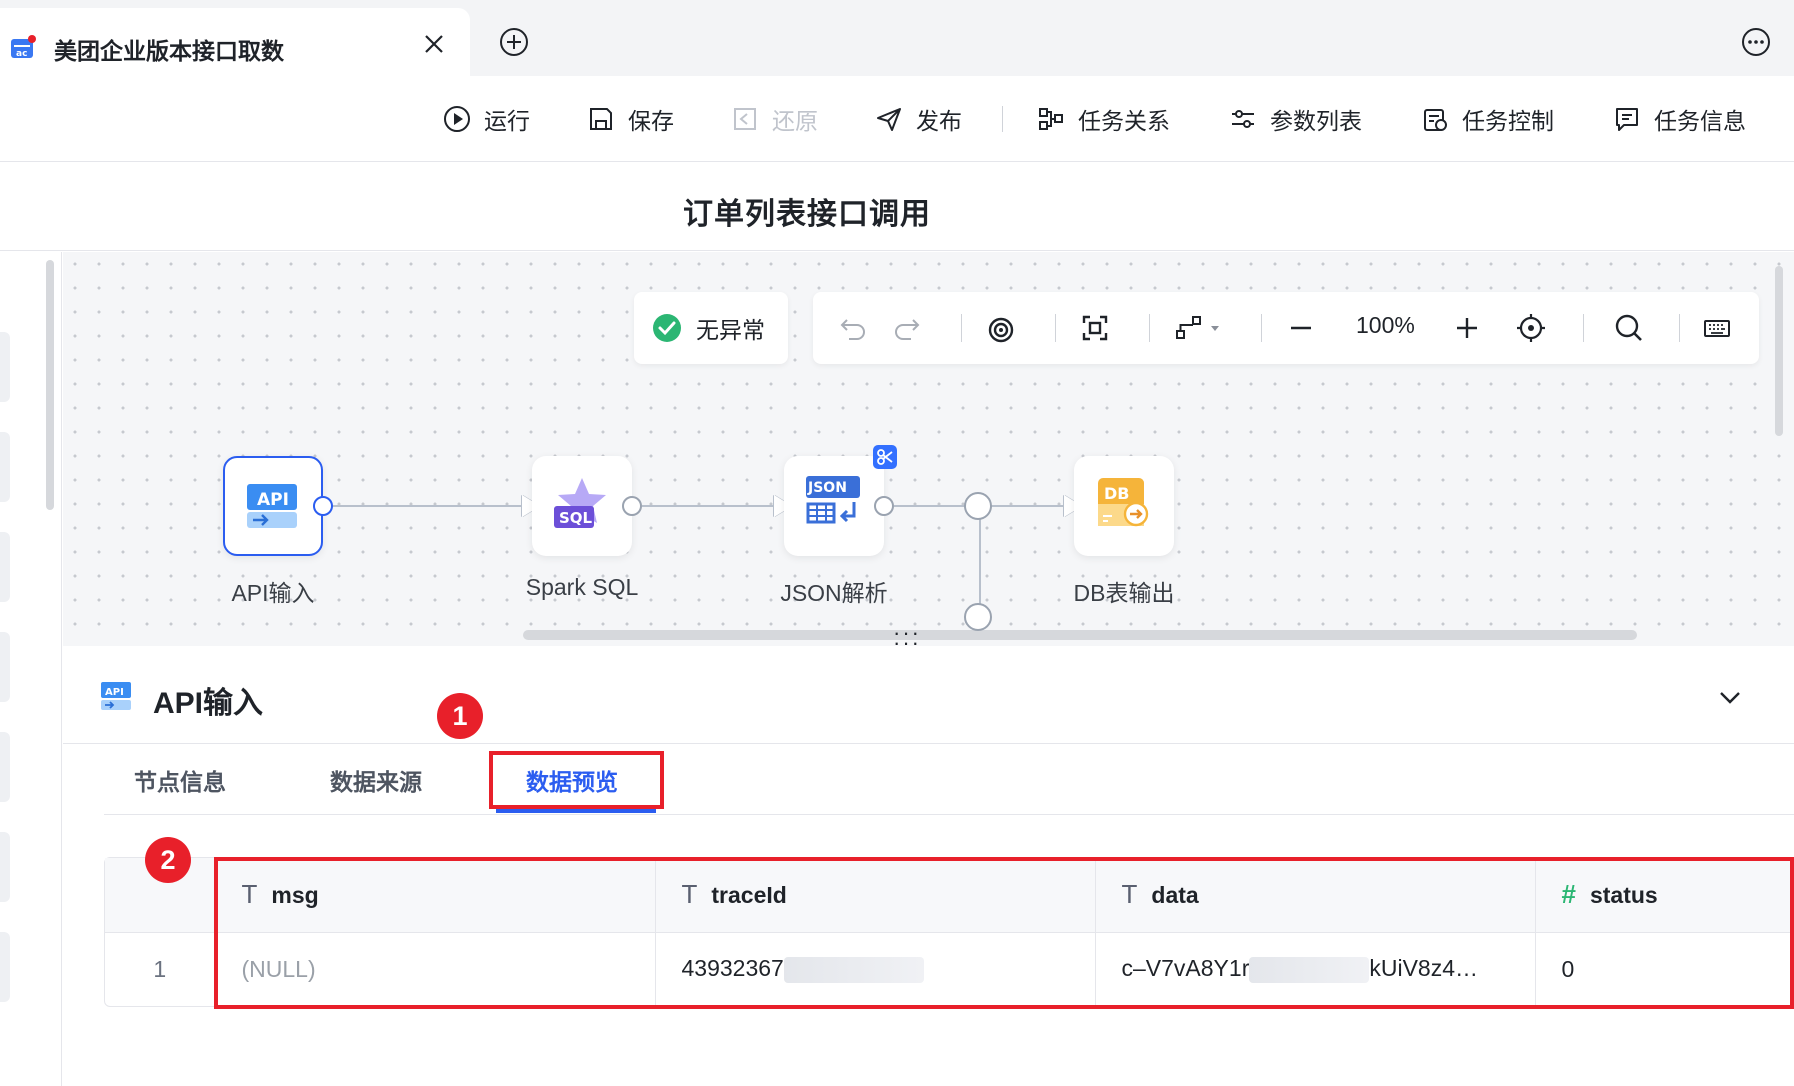 This screenshot has width=1794, height=1086. What do you see at coordinates (601, 119) in the screenshot?
I see `save-icon` at bounding box center [601, 119].